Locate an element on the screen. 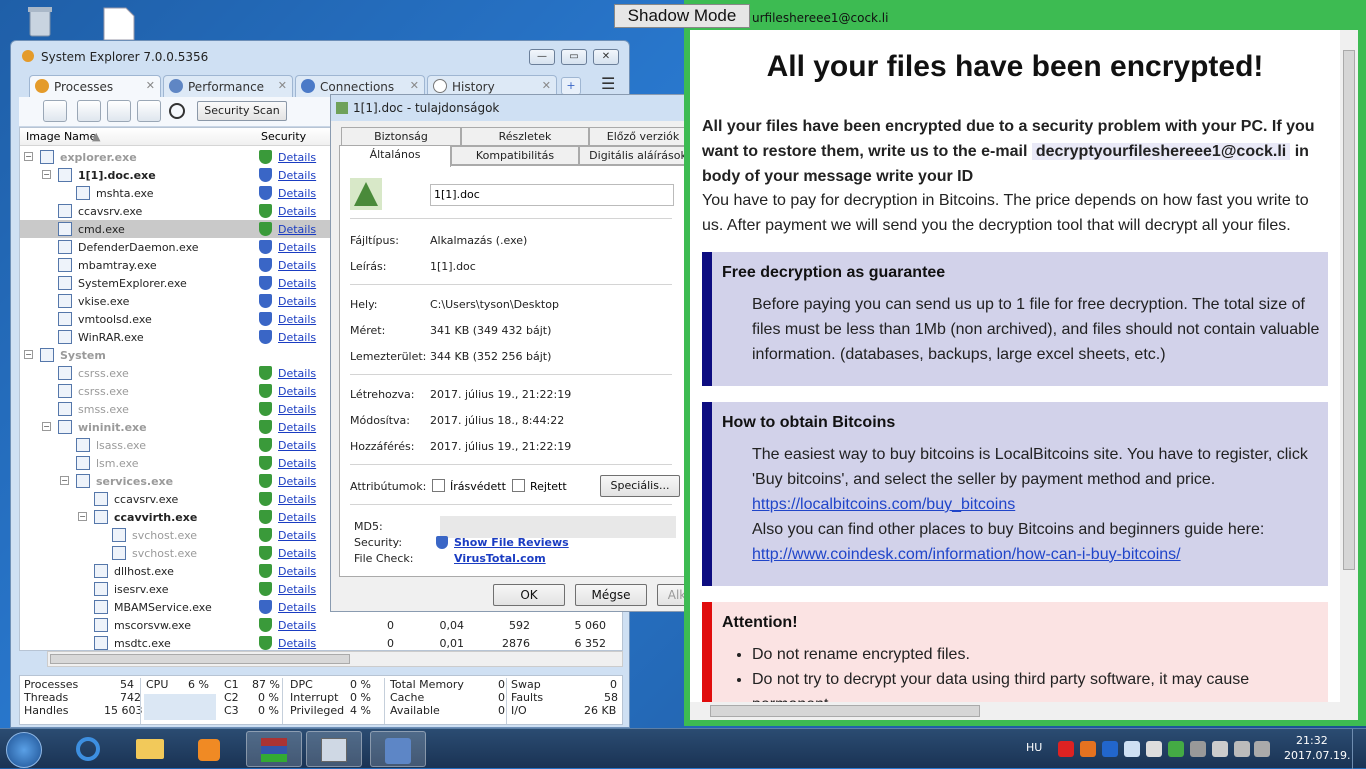  minimize-button: — is located at coordinates (542, 57).